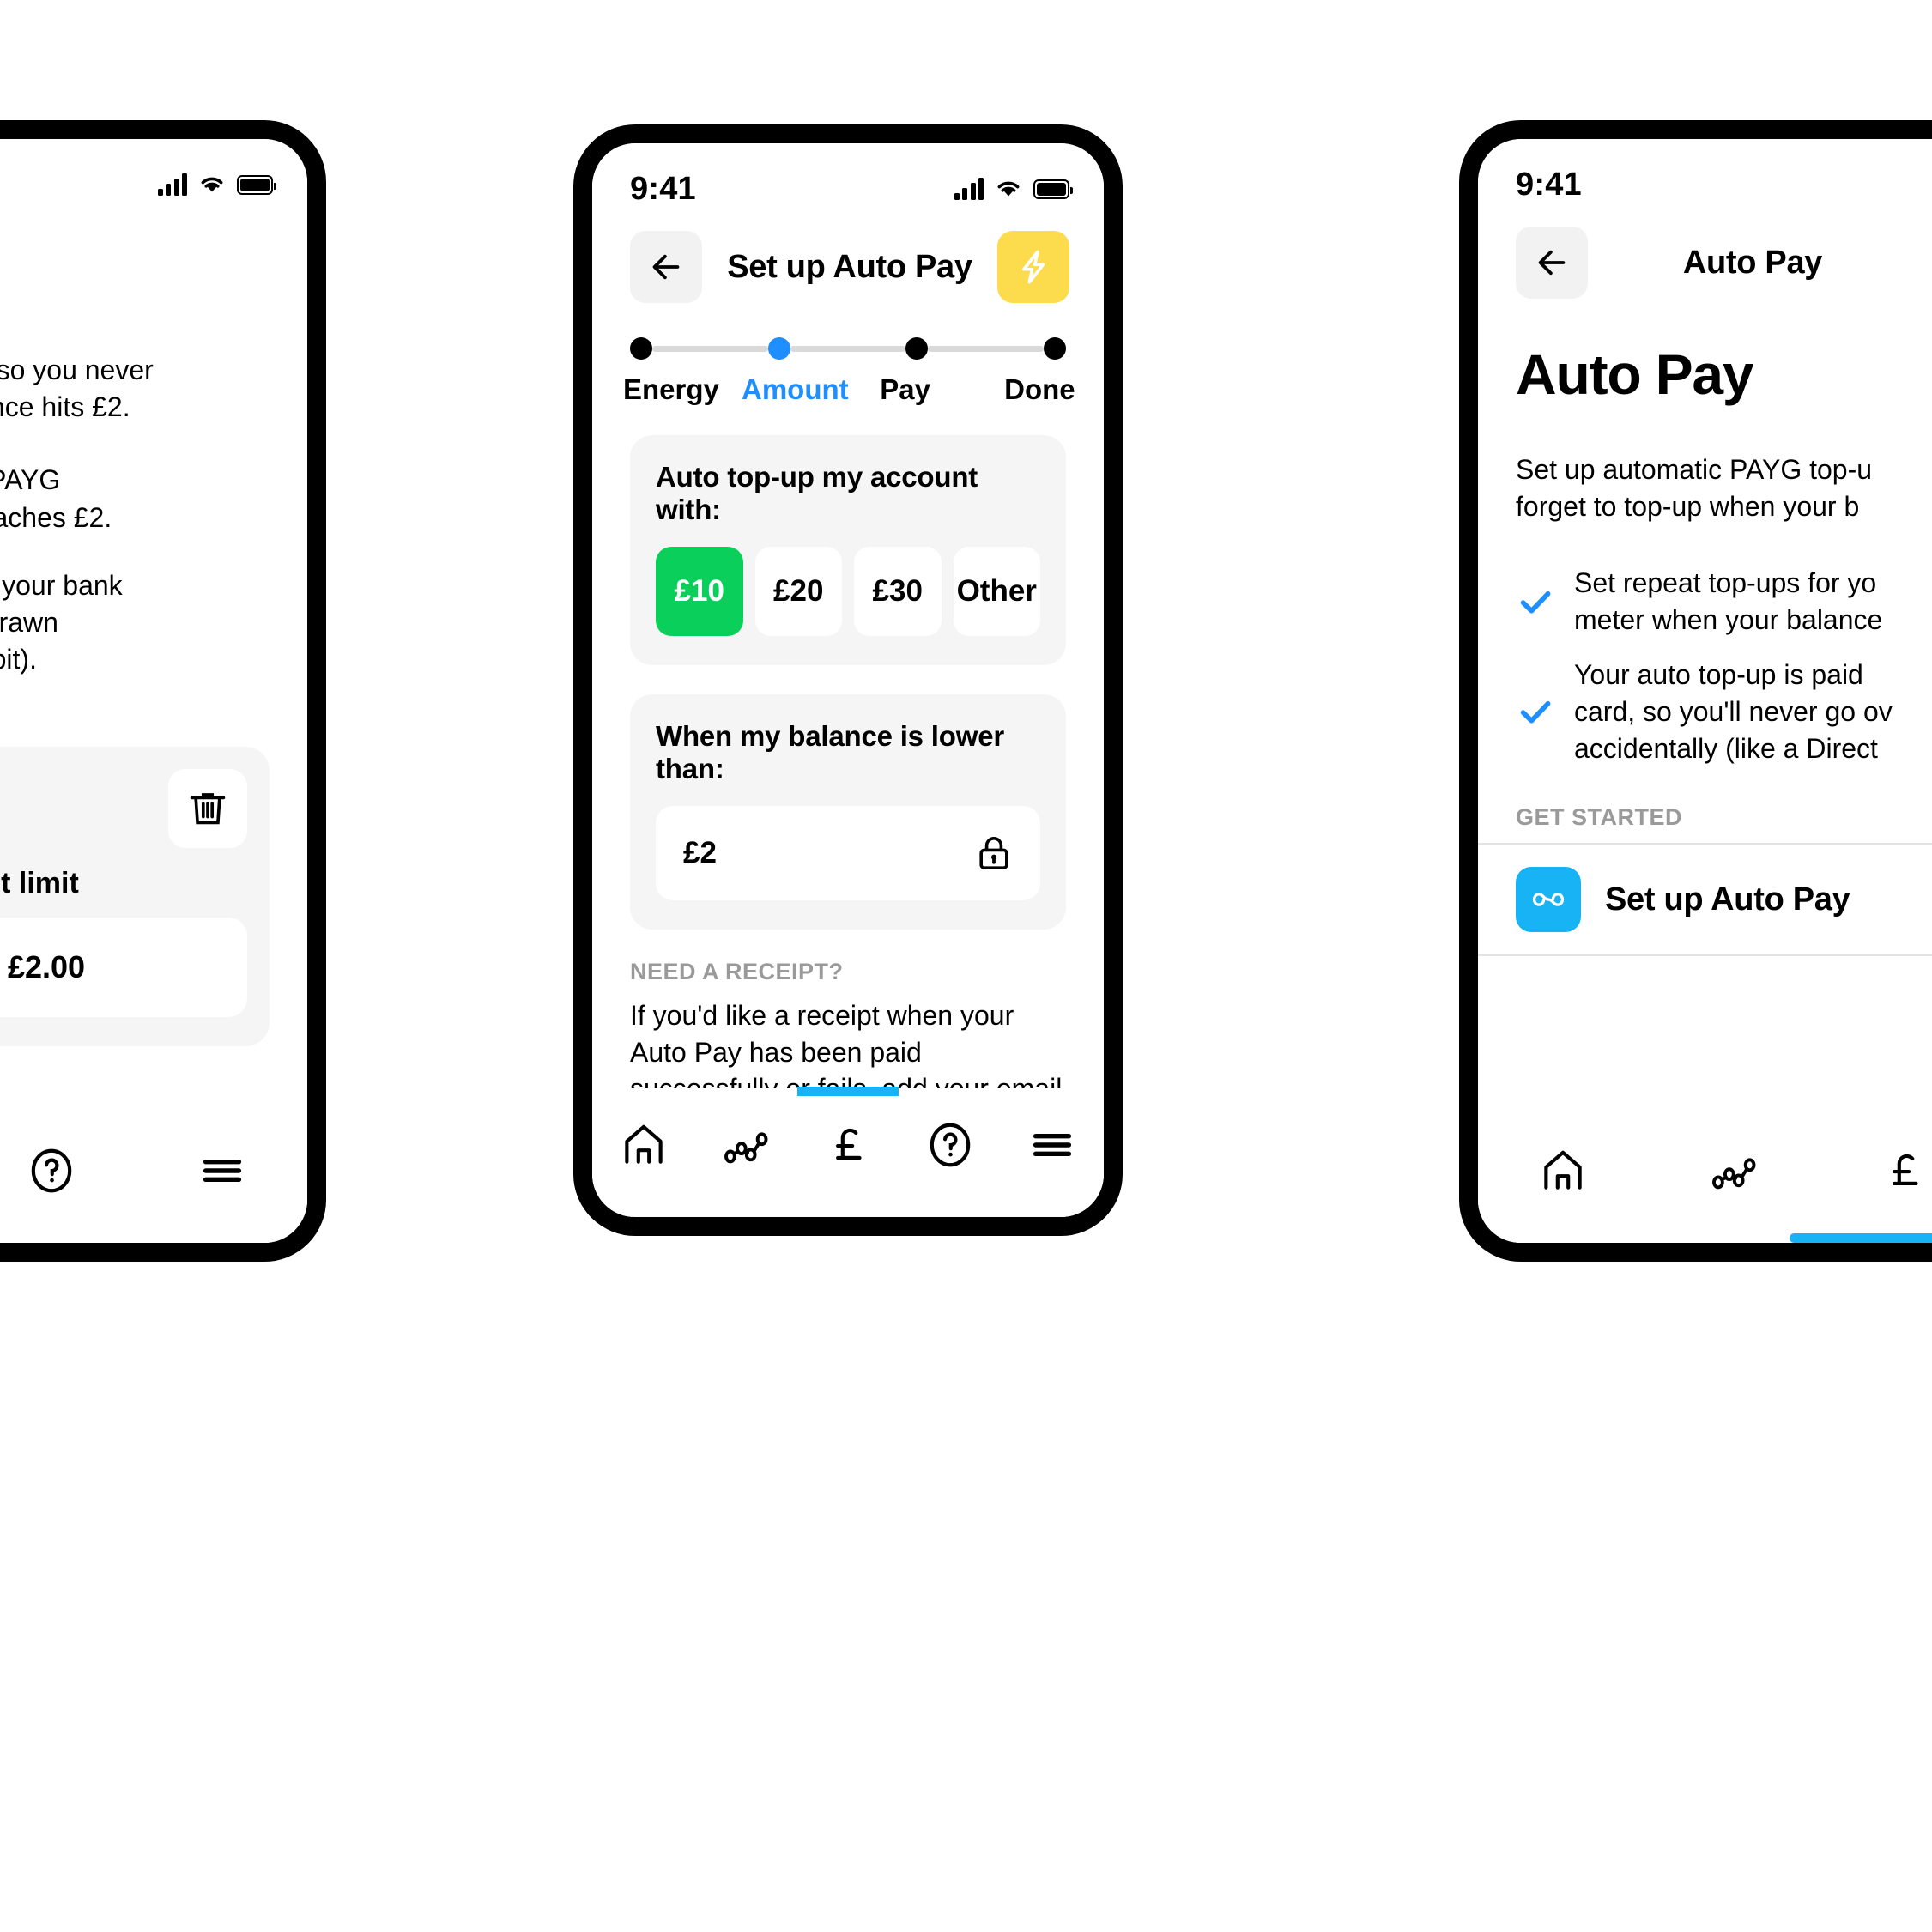 This screenshot has width=1932, height=1932. I want to click on step-label-energy: Energy, so click(671, 389).